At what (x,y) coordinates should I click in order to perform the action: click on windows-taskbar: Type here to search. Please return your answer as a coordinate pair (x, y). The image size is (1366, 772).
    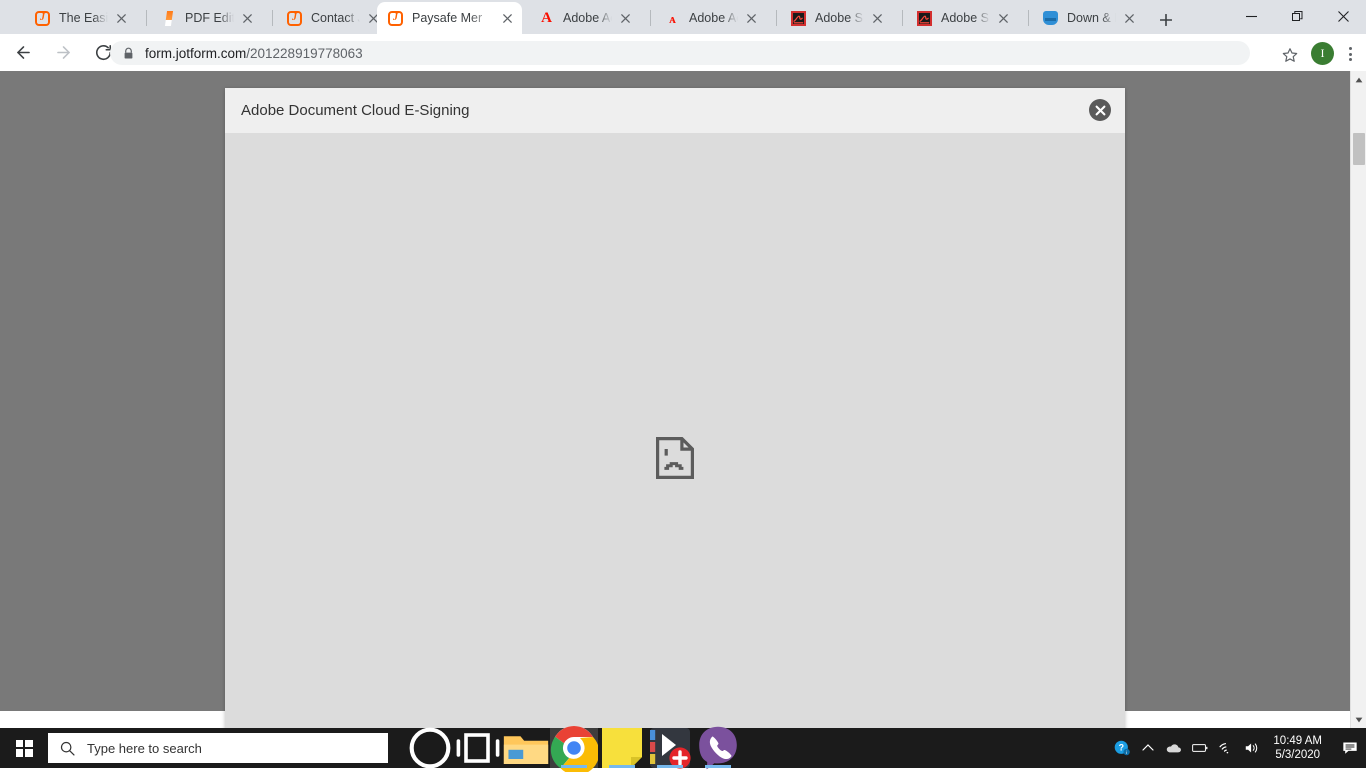
    Looking at the image, I should click on (683, 748).